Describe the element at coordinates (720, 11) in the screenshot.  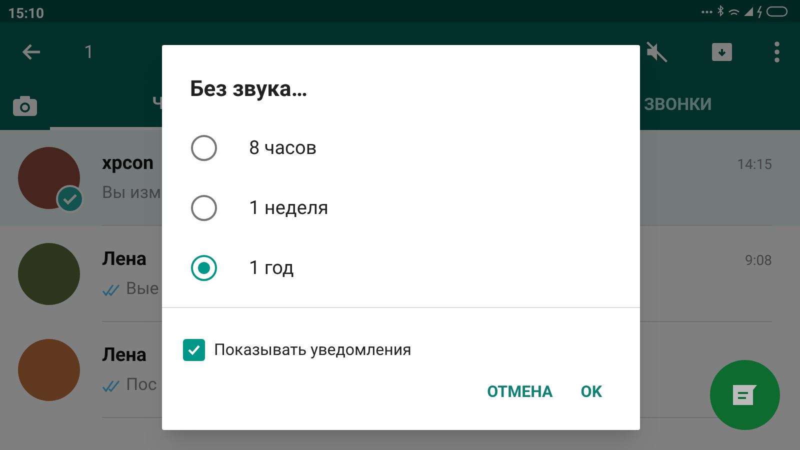
I see `bluetooth-icon` at that location.